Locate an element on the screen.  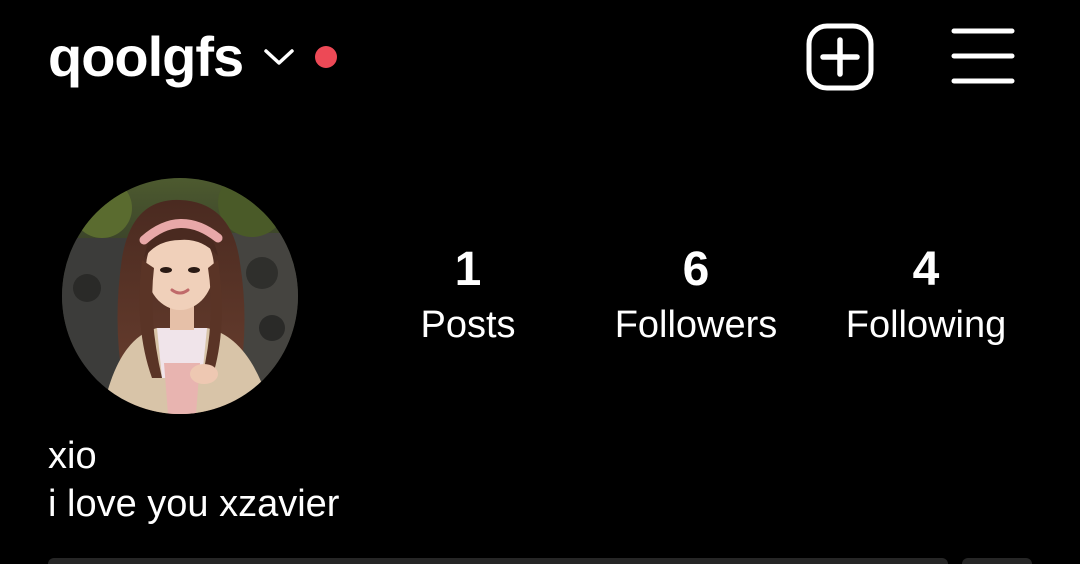
hamburger-menu-icon is located at coordinates (983, 56).